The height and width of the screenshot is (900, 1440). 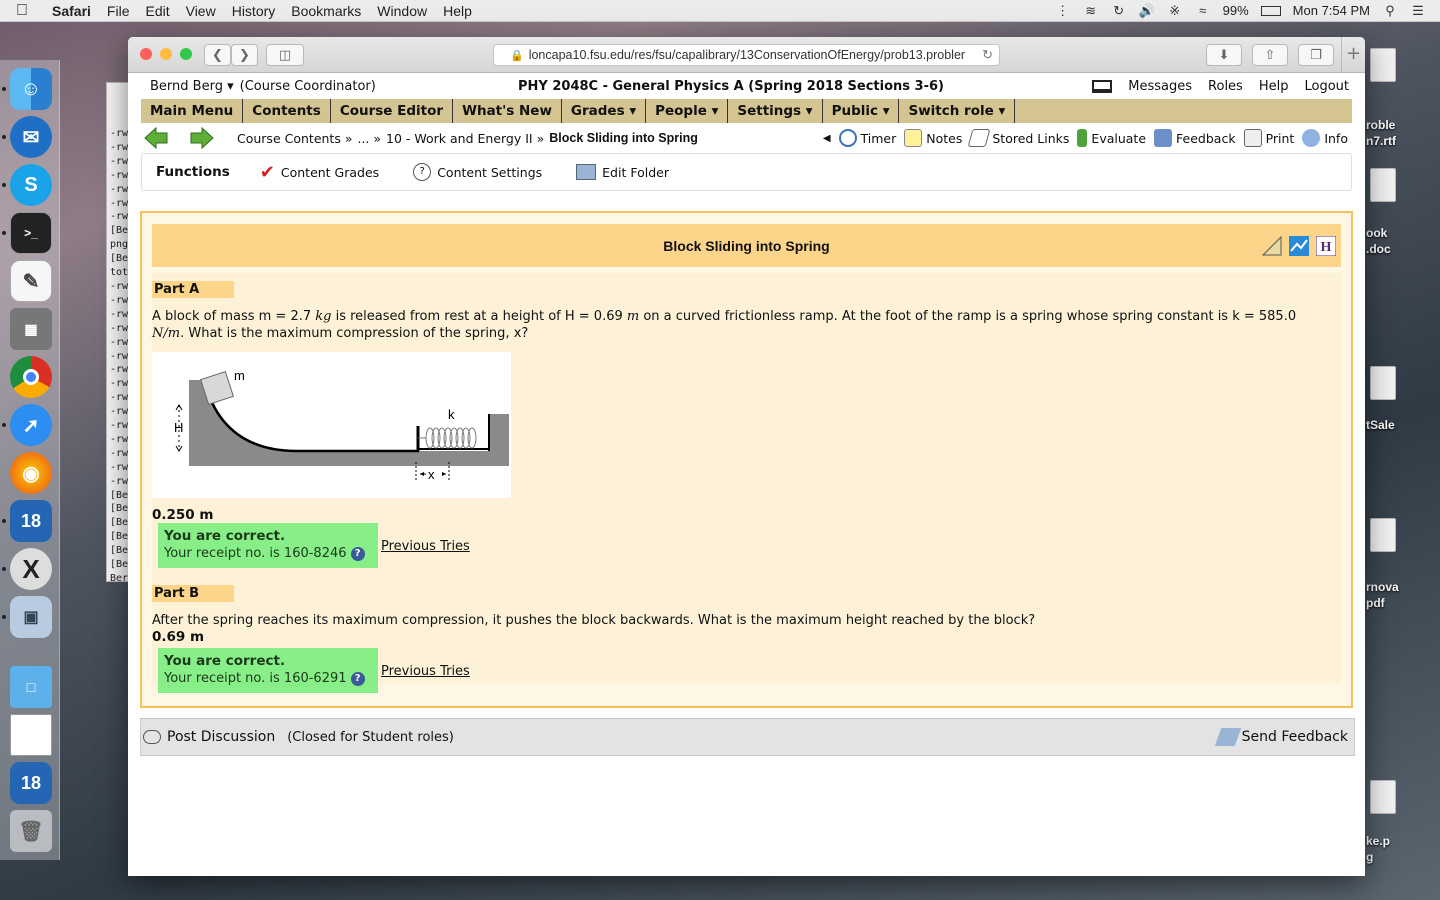 What do you see at coordinates (244, 55) in the screenshot?
I see `forward-button: ❯` at bounding box center [244, 55].